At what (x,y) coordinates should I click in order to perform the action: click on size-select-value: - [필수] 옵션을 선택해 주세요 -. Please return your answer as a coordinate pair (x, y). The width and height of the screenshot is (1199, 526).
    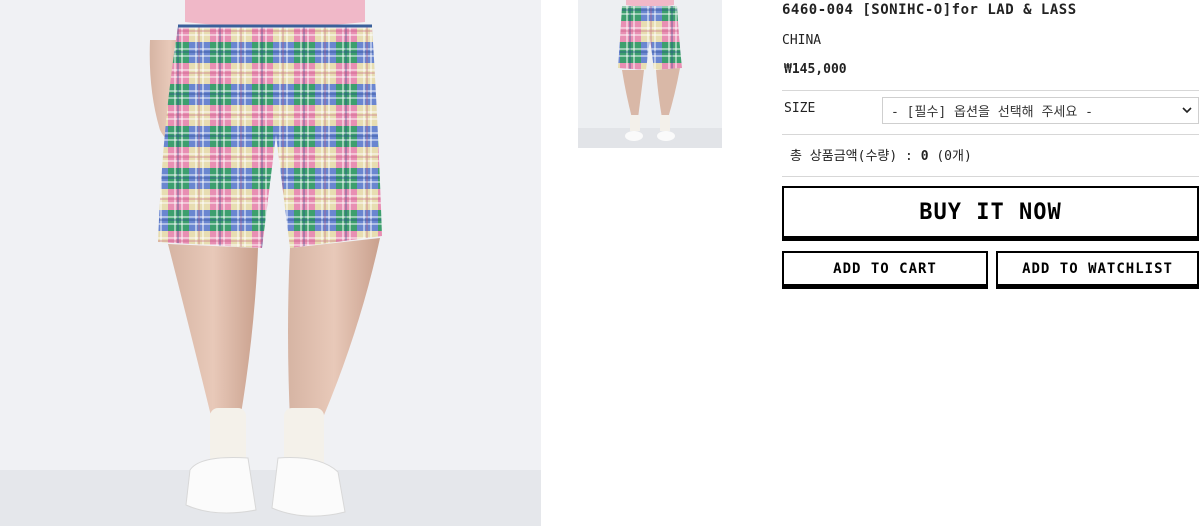
    Looking at the image, I should click on (992, 112).